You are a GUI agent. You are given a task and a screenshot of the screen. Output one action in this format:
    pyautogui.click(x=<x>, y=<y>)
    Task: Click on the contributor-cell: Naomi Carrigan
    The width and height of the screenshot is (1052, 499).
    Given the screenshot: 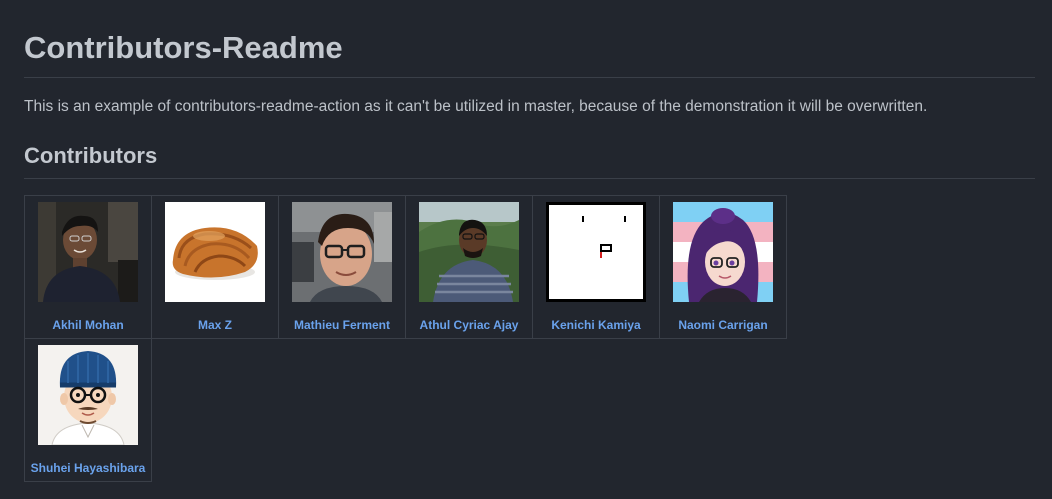 What is the action you would take?
    pyautogui.click(x=723, y=267)
    